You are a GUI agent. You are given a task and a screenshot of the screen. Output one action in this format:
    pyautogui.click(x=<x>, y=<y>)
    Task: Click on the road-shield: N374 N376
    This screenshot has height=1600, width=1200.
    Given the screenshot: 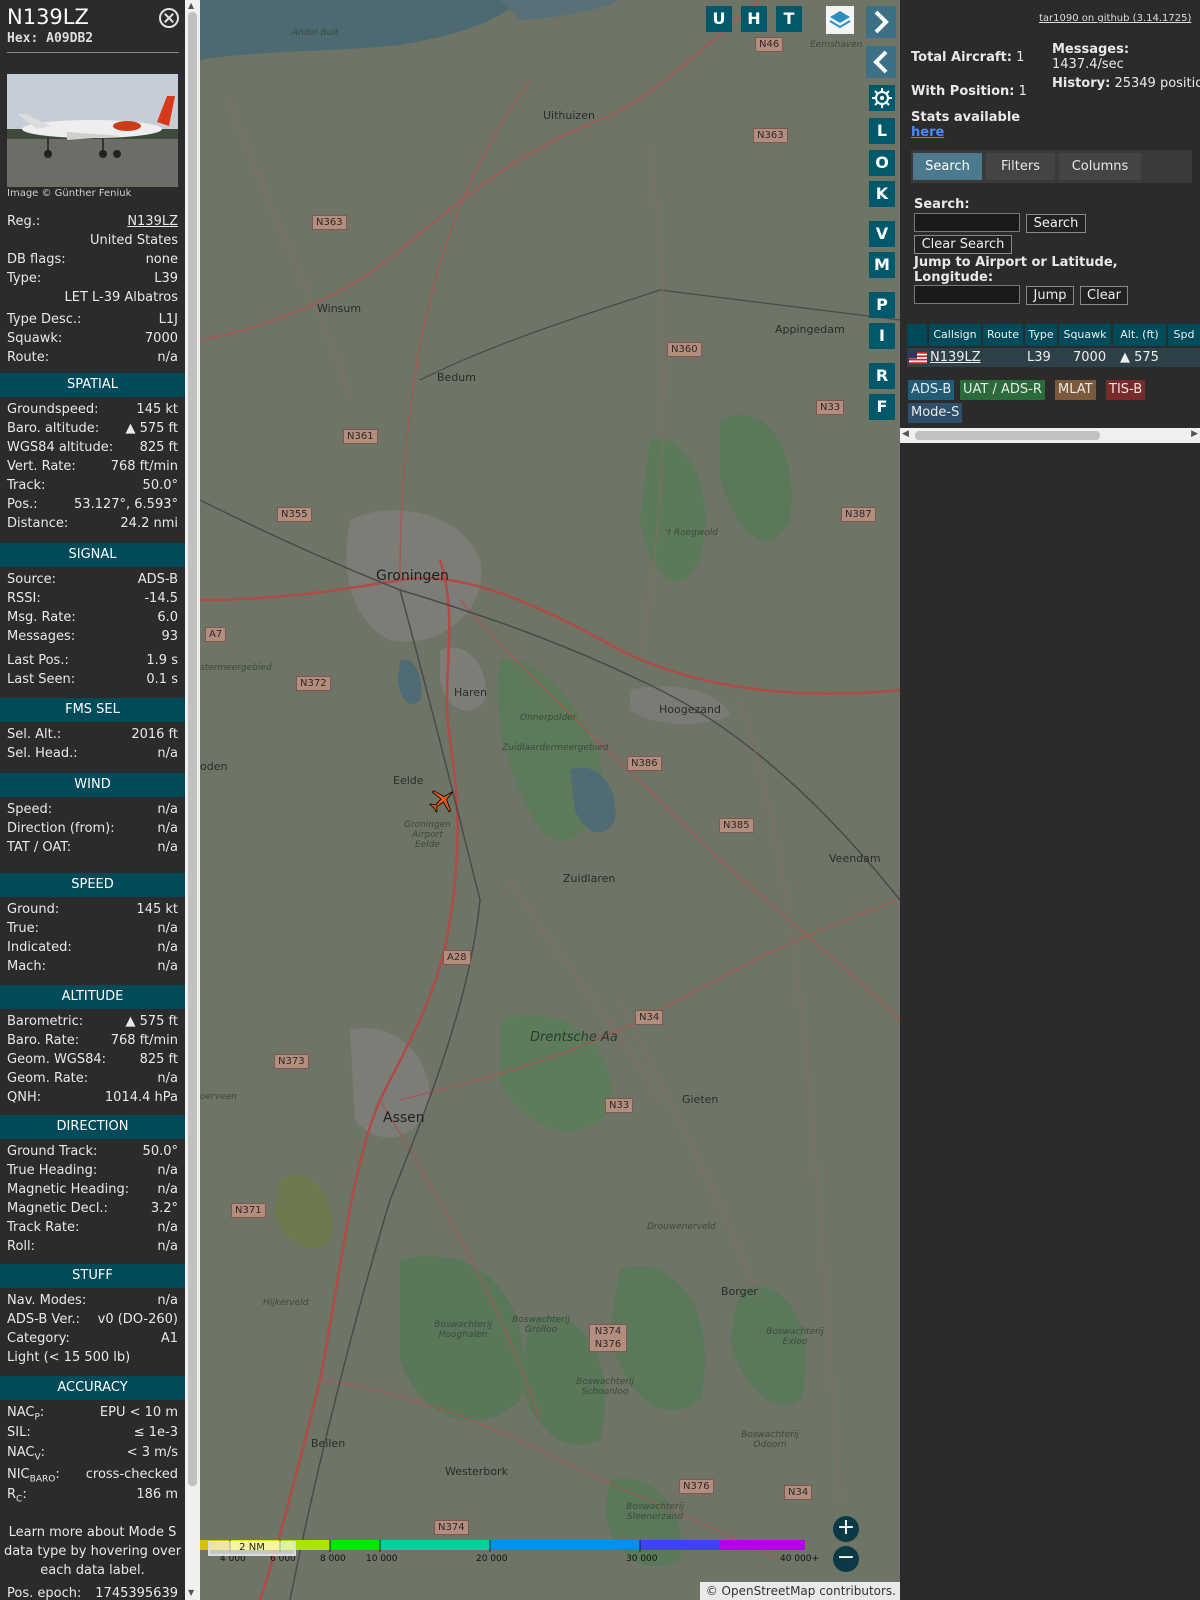 What is the action you would take?
    pyautogui.click(x=608, y=1338)
    